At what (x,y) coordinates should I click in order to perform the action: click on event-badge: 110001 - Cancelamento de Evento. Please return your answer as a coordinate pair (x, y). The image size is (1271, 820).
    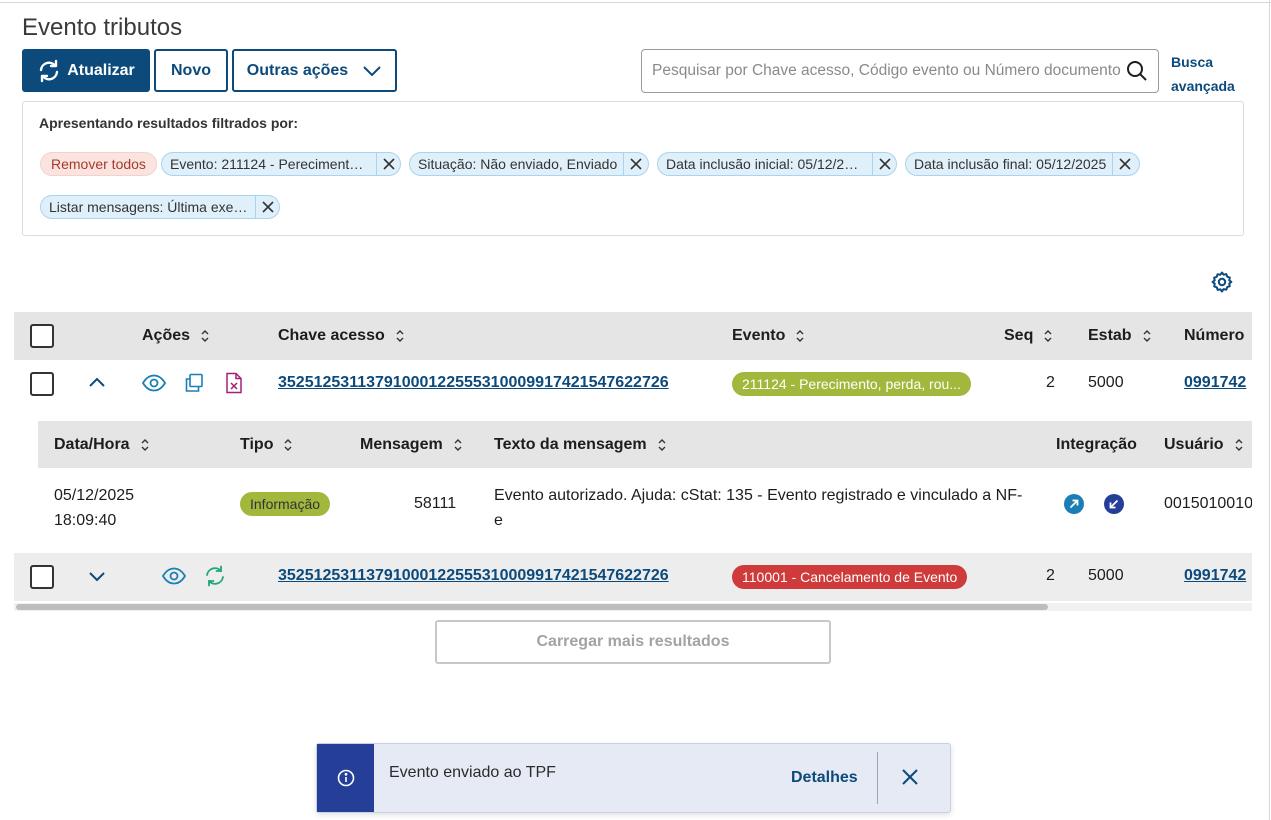
    Looking at the image, I should click on (850, 577).